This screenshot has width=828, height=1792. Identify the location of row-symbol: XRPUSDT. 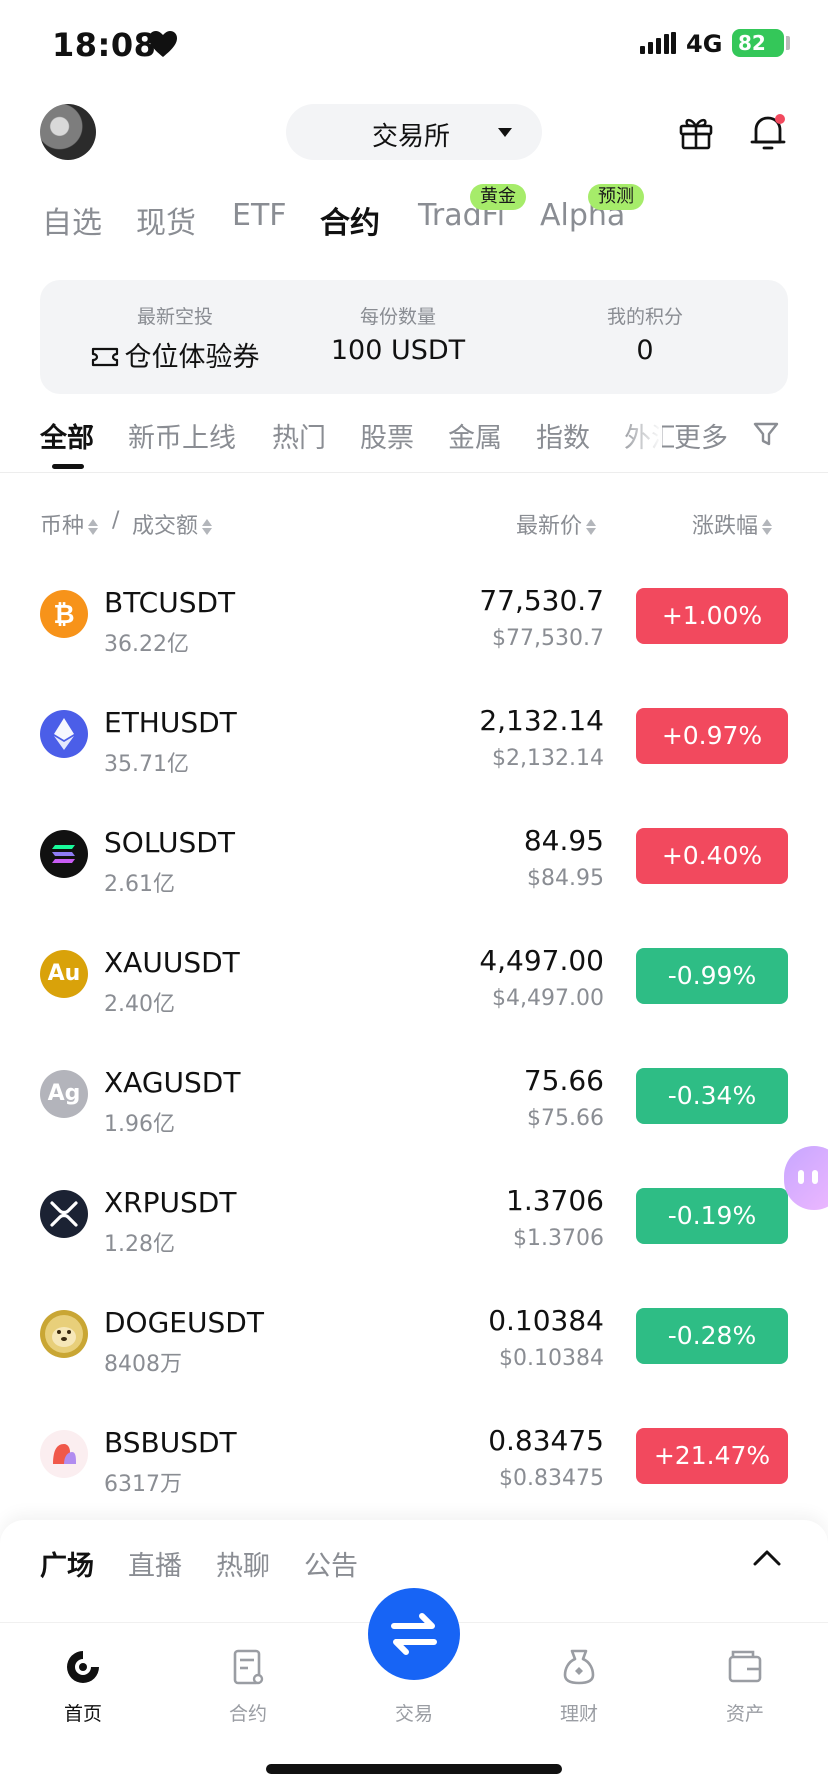
(170, 1202).